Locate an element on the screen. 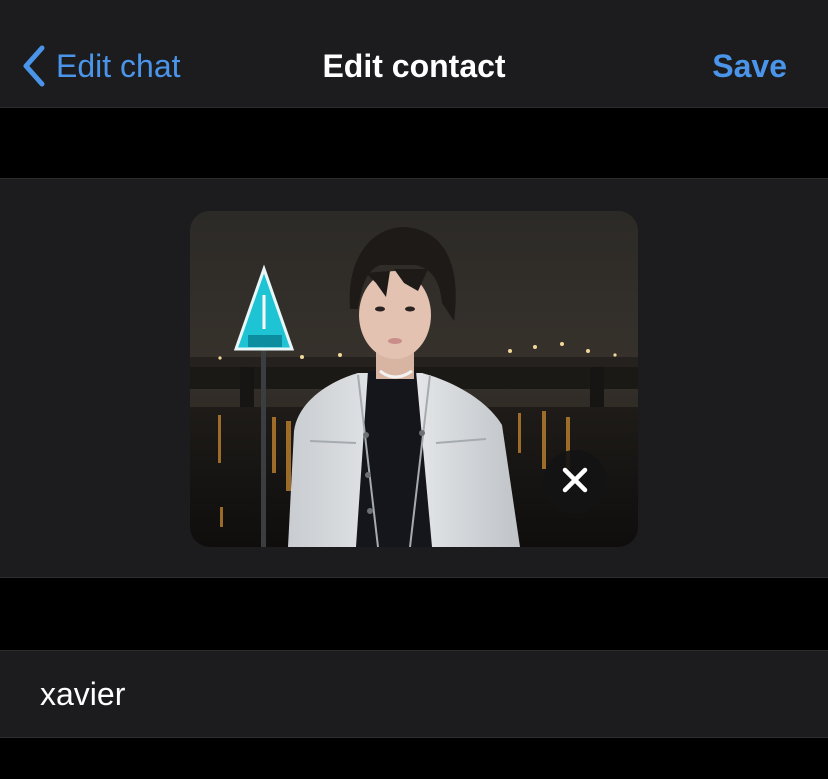 The image size is (828, 779). contact-name-row: xavier is located at coordinates (414, 694).